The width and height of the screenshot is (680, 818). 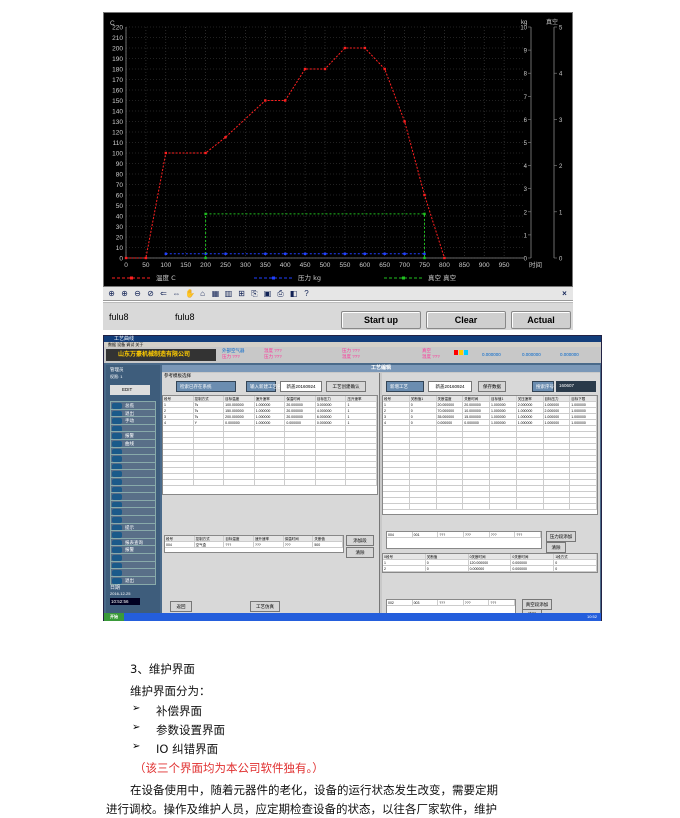 What do you see at coordinates (264, 386) in the screenshot?
I see `import-name-button: 输入新建工艺名` at bounding box center [264, 386].